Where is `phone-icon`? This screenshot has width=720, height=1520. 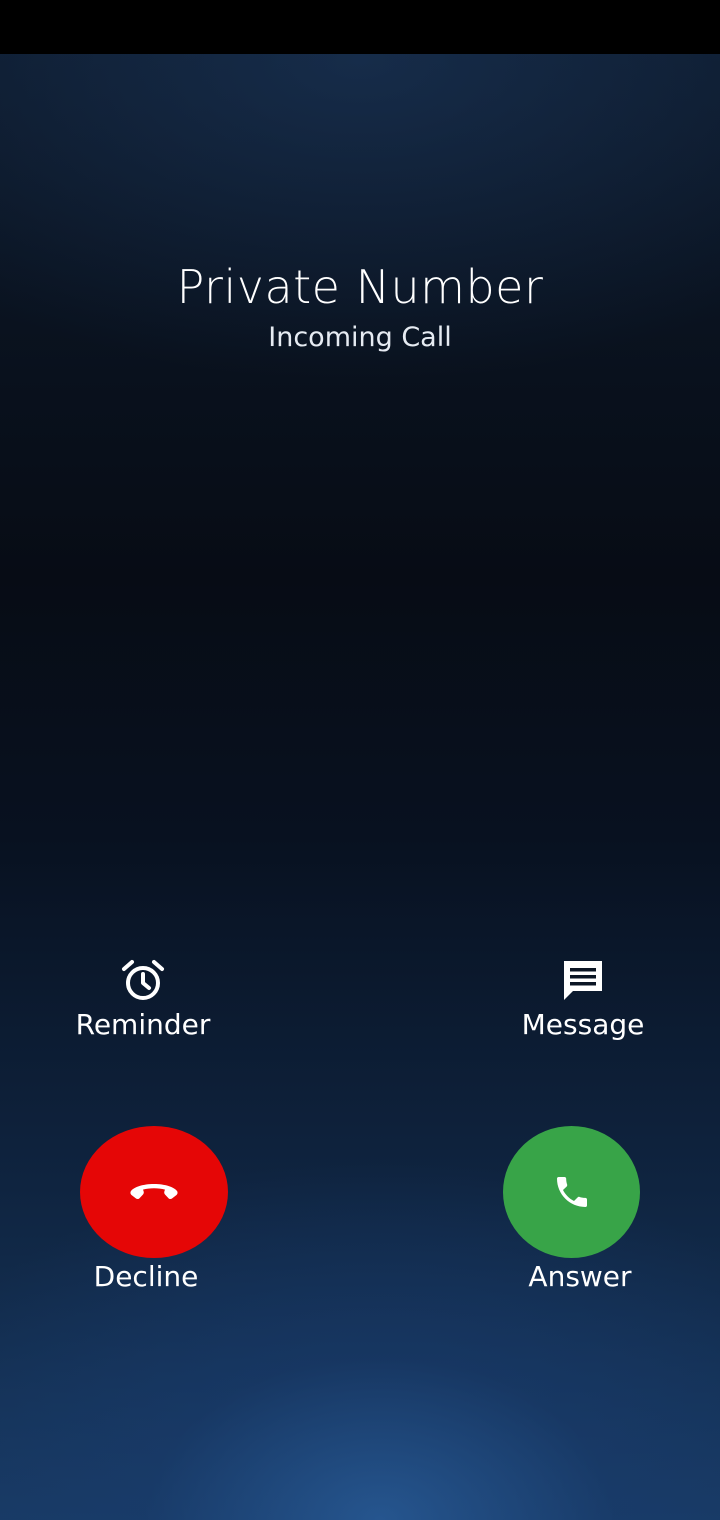 phone-icon is located at coordinates (571, 1192).